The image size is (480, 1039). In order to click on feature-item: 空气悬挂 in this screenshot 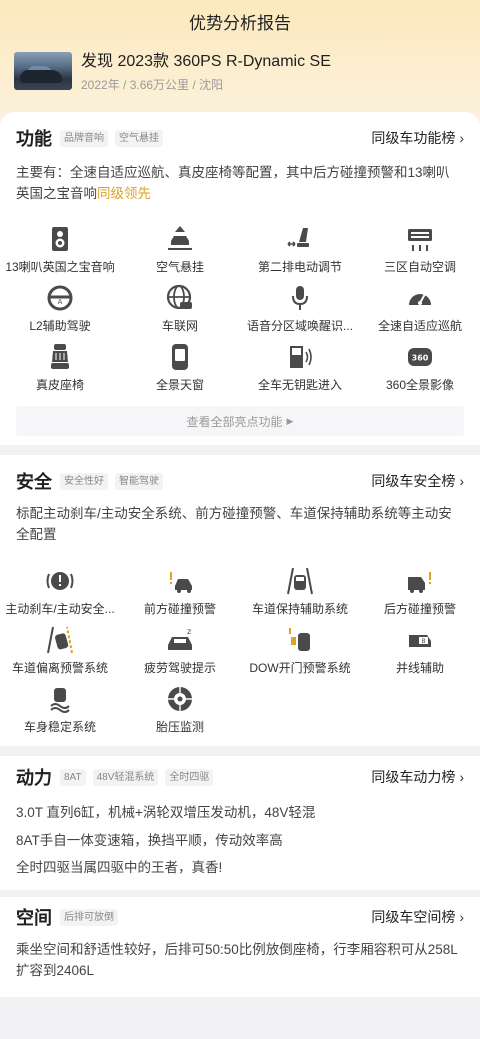, I will do `click(180, 253)`.